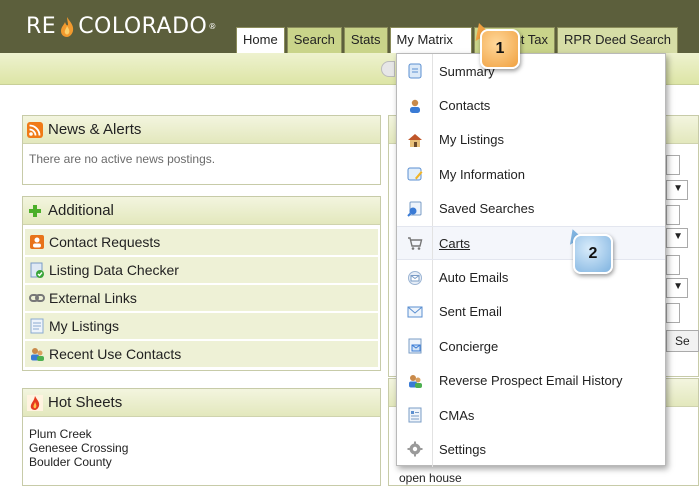 This screenshot has height=486, width=699. I want to click on hot-sheet-item: Genesee Crossing, so click(201, 448).